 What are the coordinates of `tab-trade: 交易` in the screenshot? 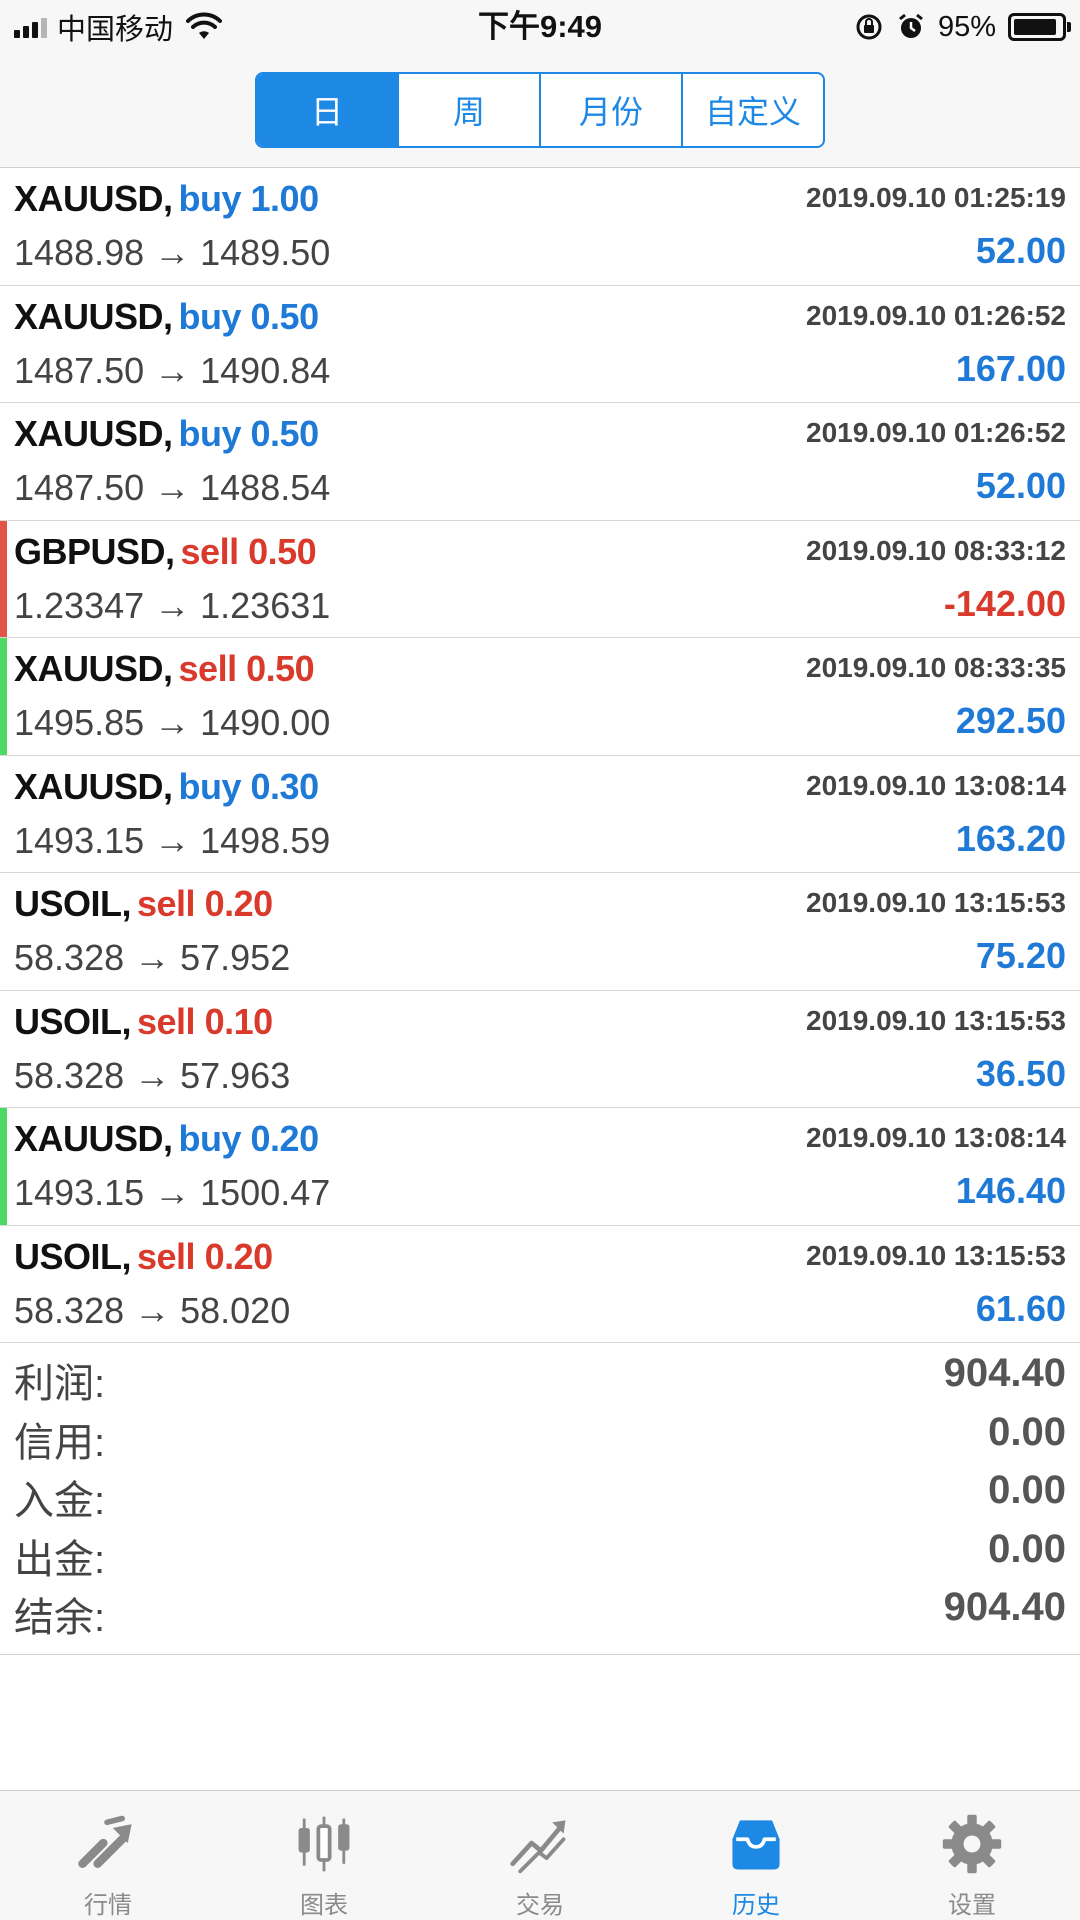 It's located at (540, 1855).